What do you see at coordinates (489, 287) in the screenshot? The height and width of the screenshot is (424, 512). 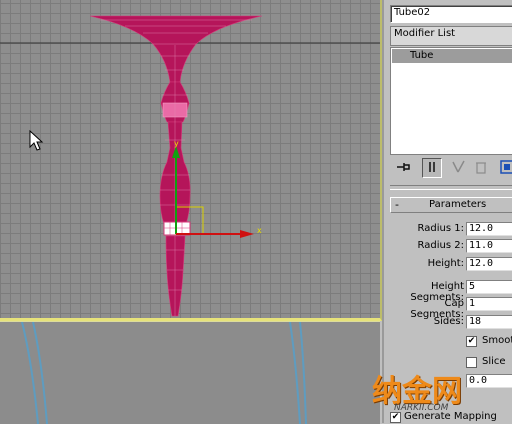 I see `height-segments-spinner: 5` at bounding box center [489, 287].